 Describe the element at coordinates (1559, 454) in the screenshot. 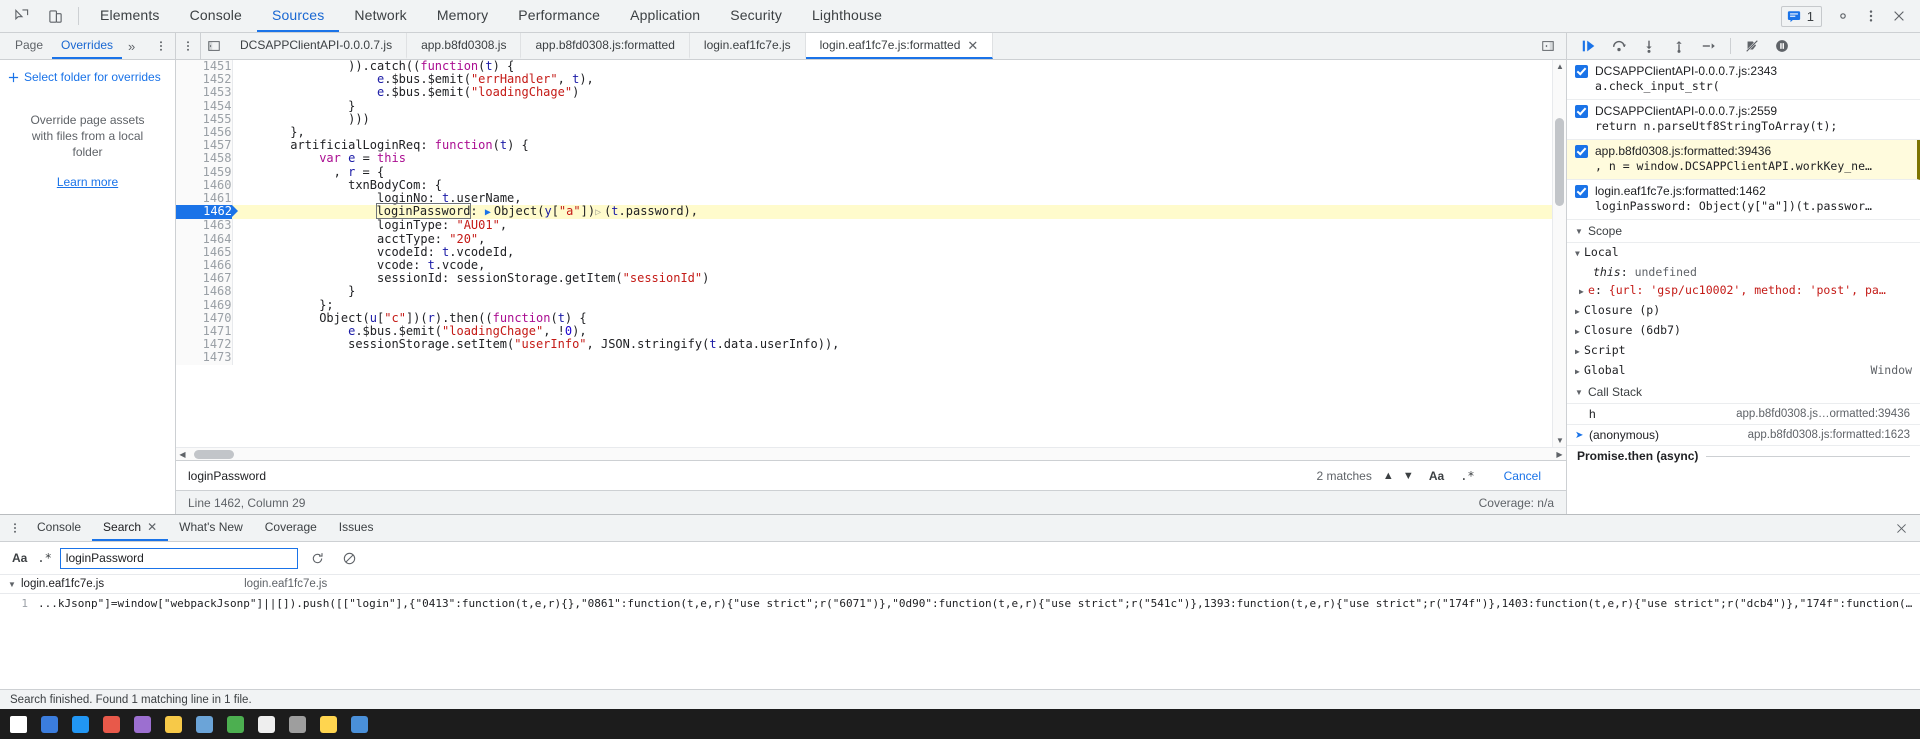

I see `scroll-right-arrow-icon: ▶` at that location.